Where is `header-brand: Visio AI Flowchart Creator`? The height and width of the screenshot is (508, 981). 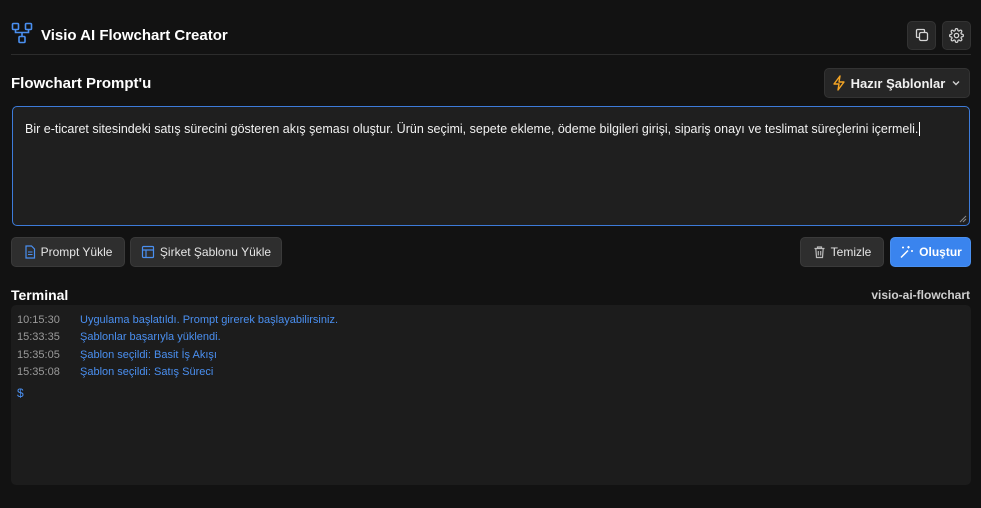 header-brand: Visio AI Flowchart Creator is located at coordinates (119, 35).